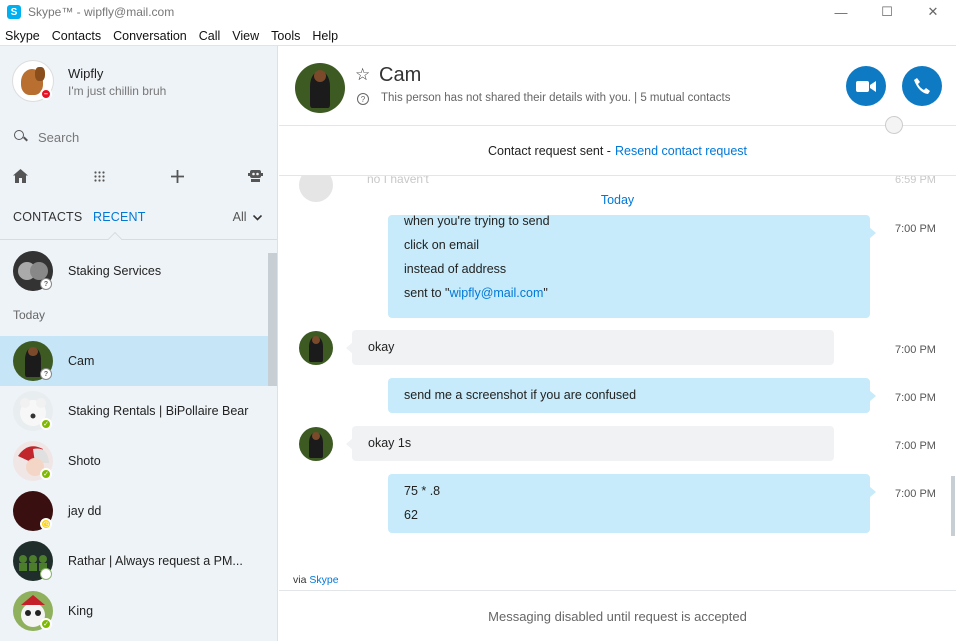 Image resolution: width=956 pixels, height=641 pixels. What do you see at coordinates (285, 36) in the screenshot?
I see `menu-tools: Tools` at bounding box center [285, 36].